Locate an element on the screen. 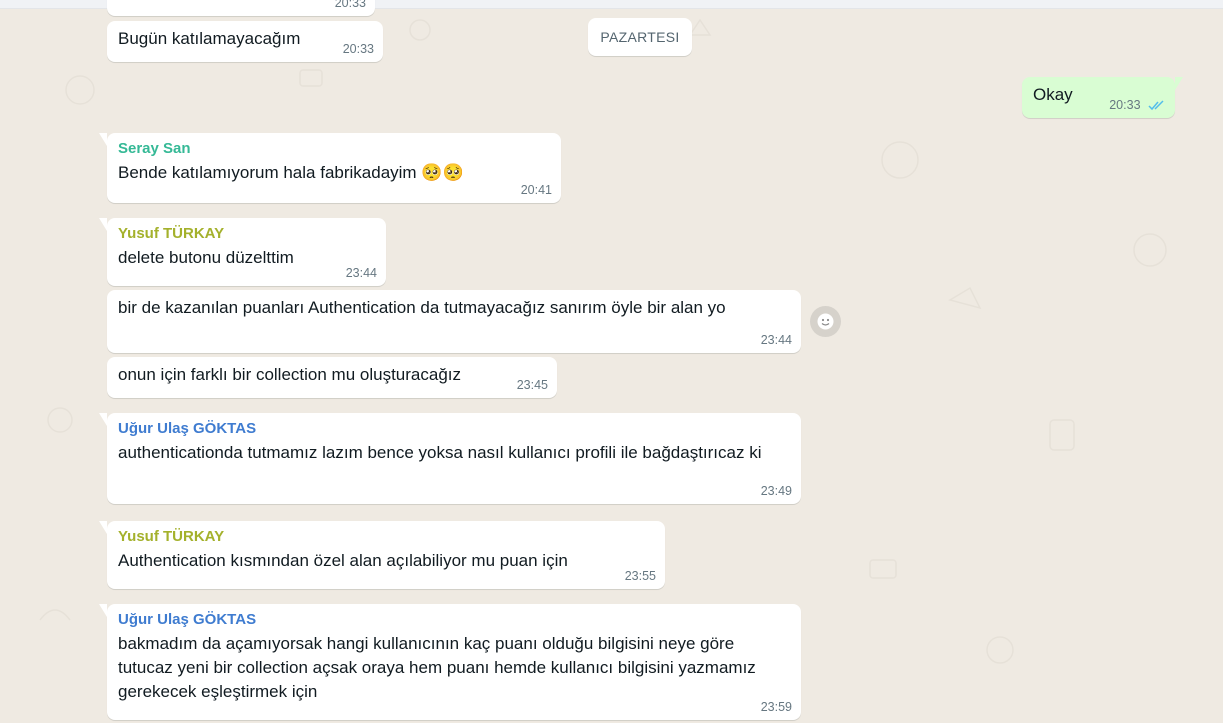 This screenshot has height=723, width=1223. day-separator: PAZARTESI is located at coordinates (640, 37).